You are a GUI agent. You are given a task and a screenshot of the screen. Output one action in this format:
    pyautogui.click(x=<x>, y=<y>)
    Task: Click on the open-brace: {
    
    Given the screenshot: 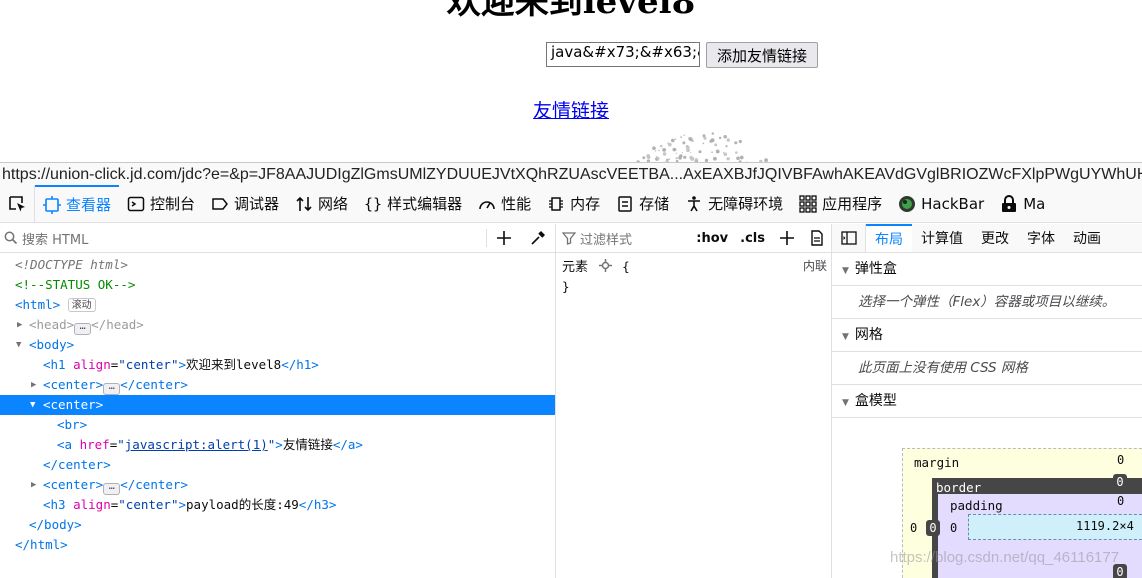 What is the action you would take?
    pyautogui.click(x=626, y=266)
    